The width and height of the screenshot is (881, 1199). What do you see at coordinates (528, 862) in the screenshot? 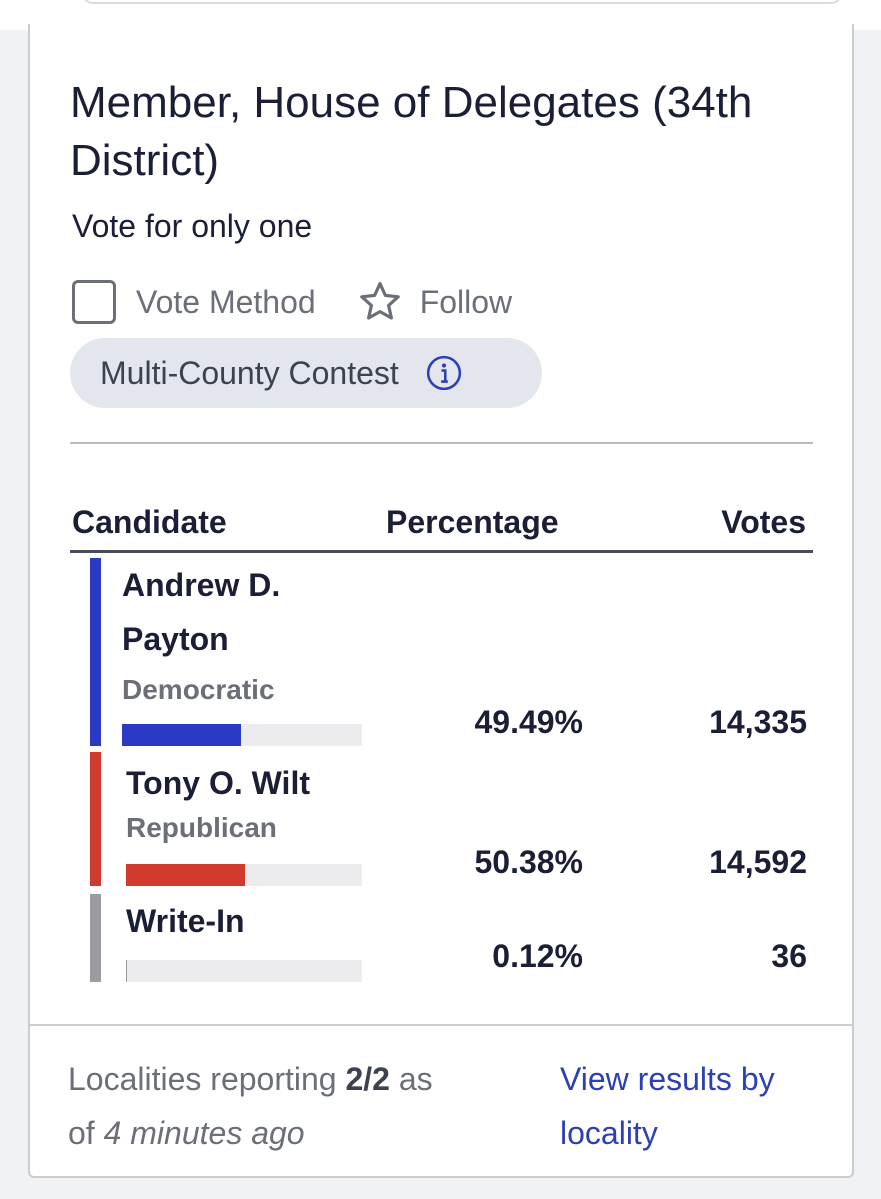
I see `candidate-percentage: 50.38%` at bounding box center [528, 862].